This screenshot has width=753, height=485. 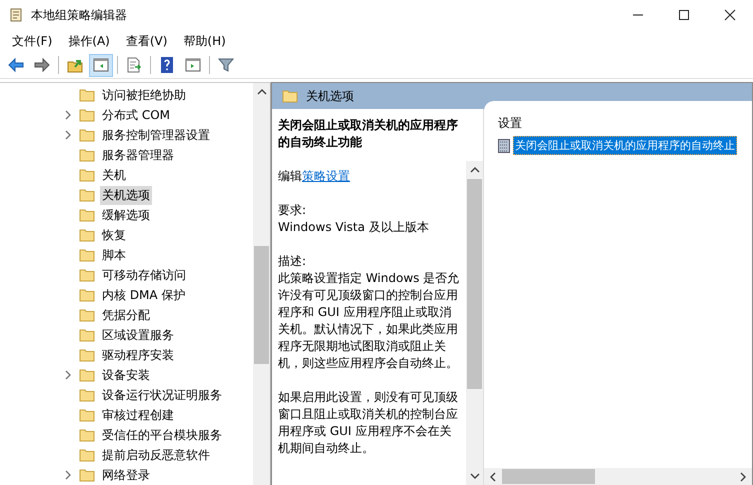 I want to click on tree-item: 审核过程创建, so click(x=138, y=415).